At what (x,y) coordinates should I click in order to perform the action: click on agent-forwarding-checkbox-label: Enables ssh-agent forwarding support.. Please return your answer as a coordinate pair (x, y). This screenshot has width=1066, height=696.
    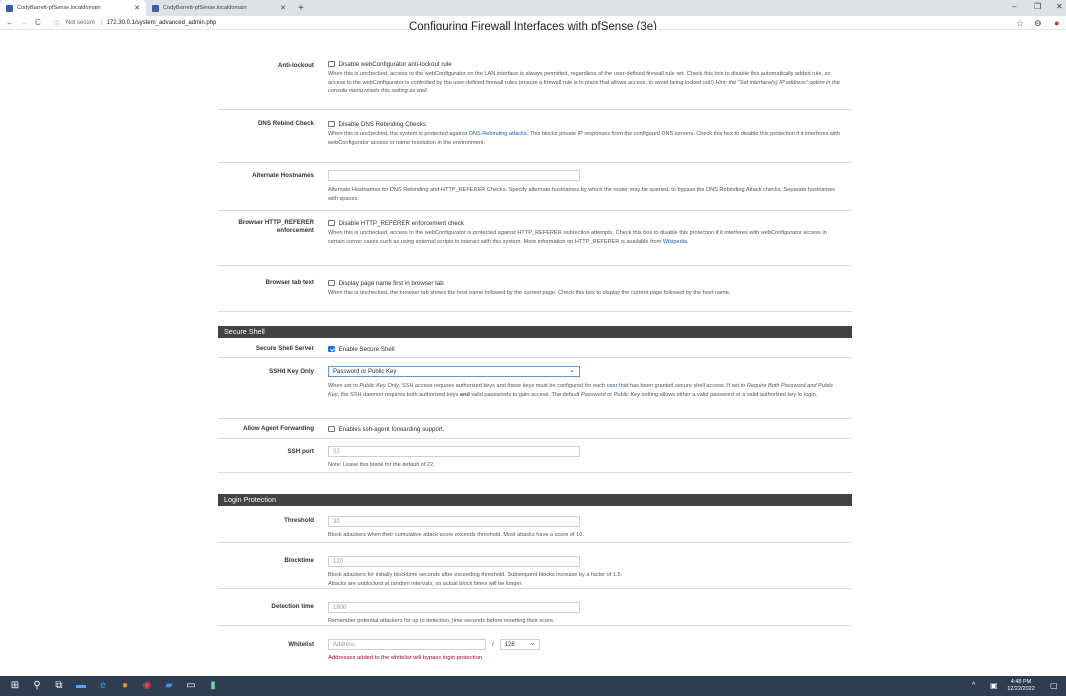
    Looking at the image, I should click on (392, 429).